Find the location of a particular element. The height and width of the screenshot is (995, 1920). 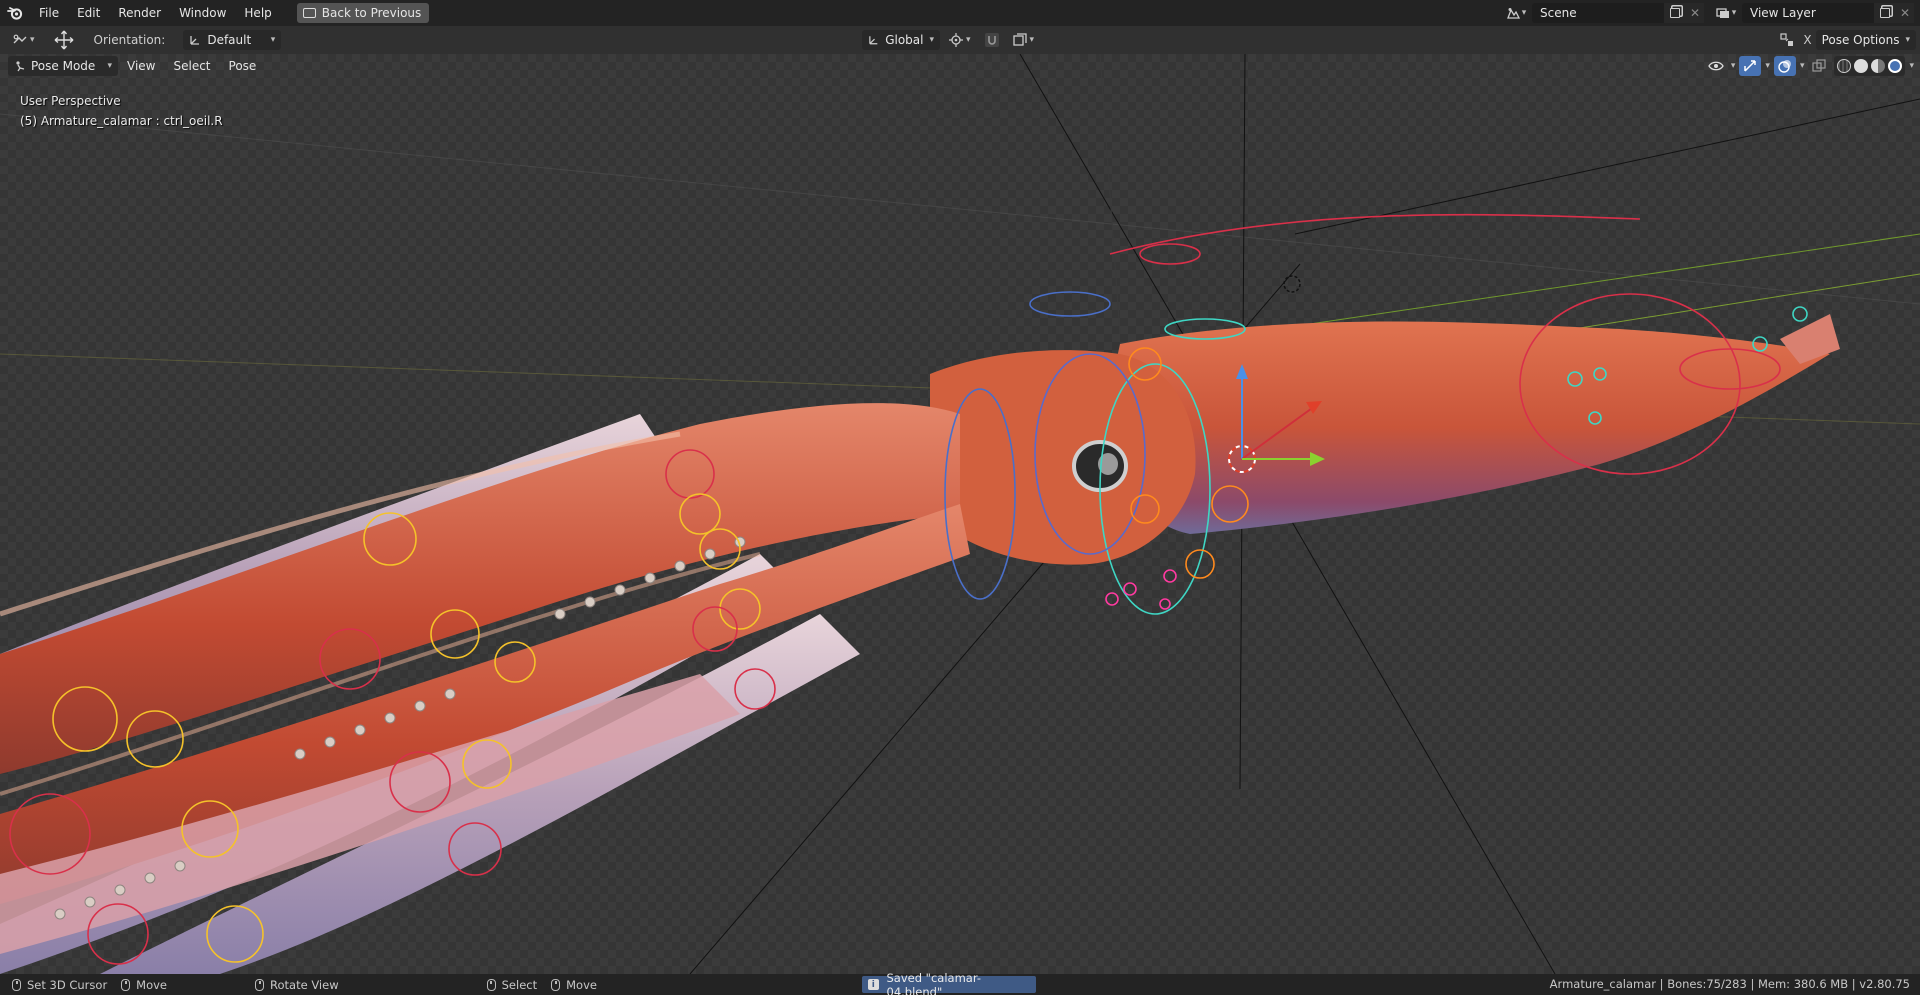

viewport-menu-pose: Pose is located at coordinates (243, 66).